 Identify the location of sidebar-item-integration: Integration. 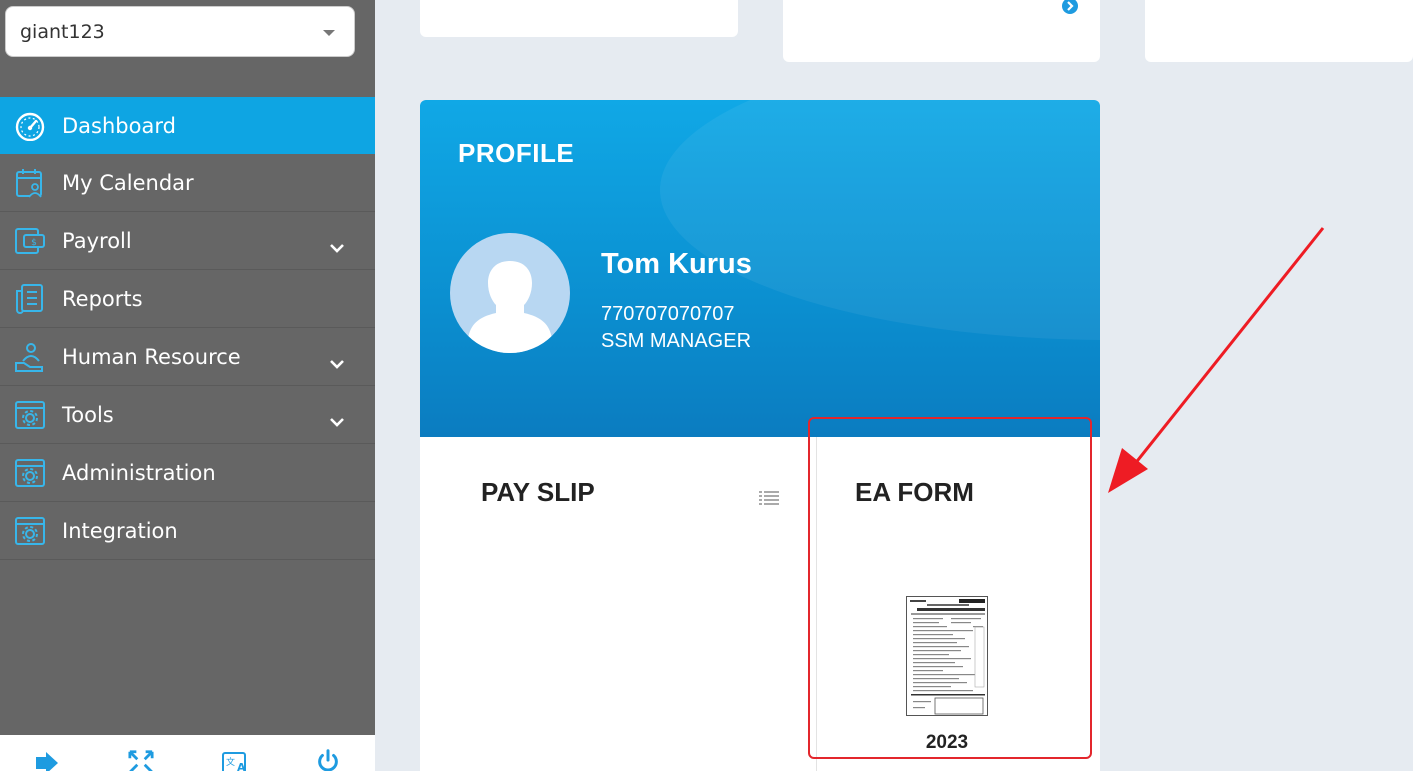
(187, 531).